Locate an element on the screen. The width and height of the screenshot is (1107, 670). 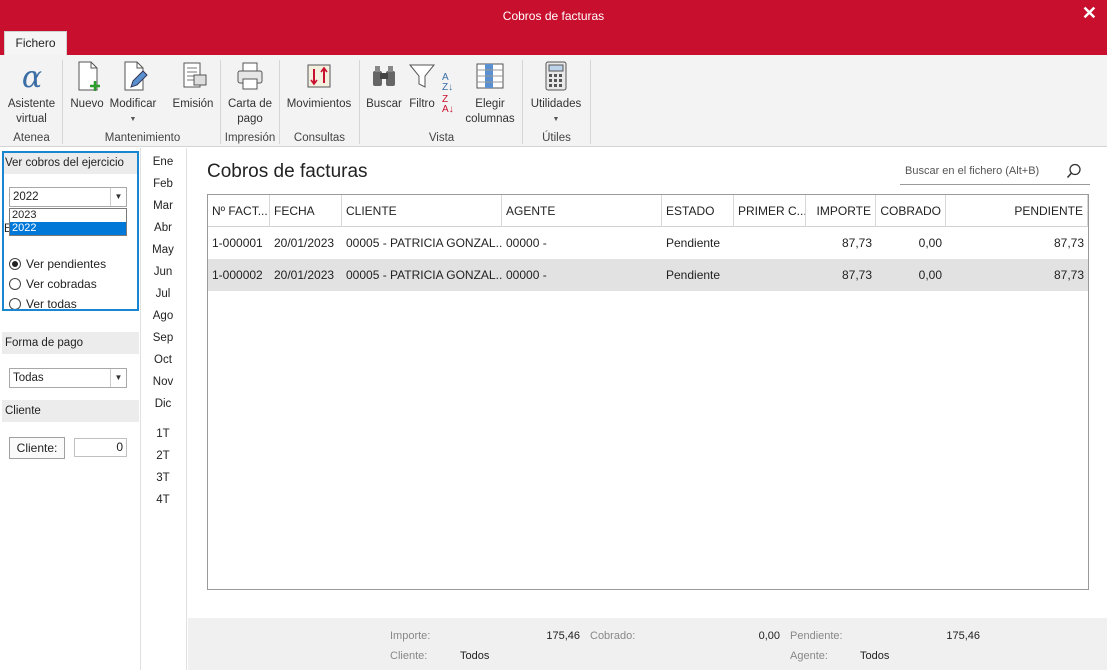
column-header: FECHA is located at coordinates (306, 211).